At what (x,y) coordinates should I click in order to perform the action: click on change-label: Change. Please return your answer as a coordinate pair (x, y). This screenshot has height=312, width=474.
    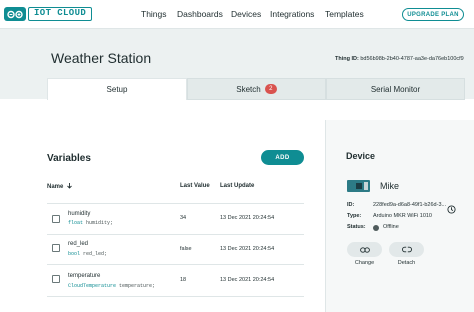
    Looking at the image, I should click on (364, 263).